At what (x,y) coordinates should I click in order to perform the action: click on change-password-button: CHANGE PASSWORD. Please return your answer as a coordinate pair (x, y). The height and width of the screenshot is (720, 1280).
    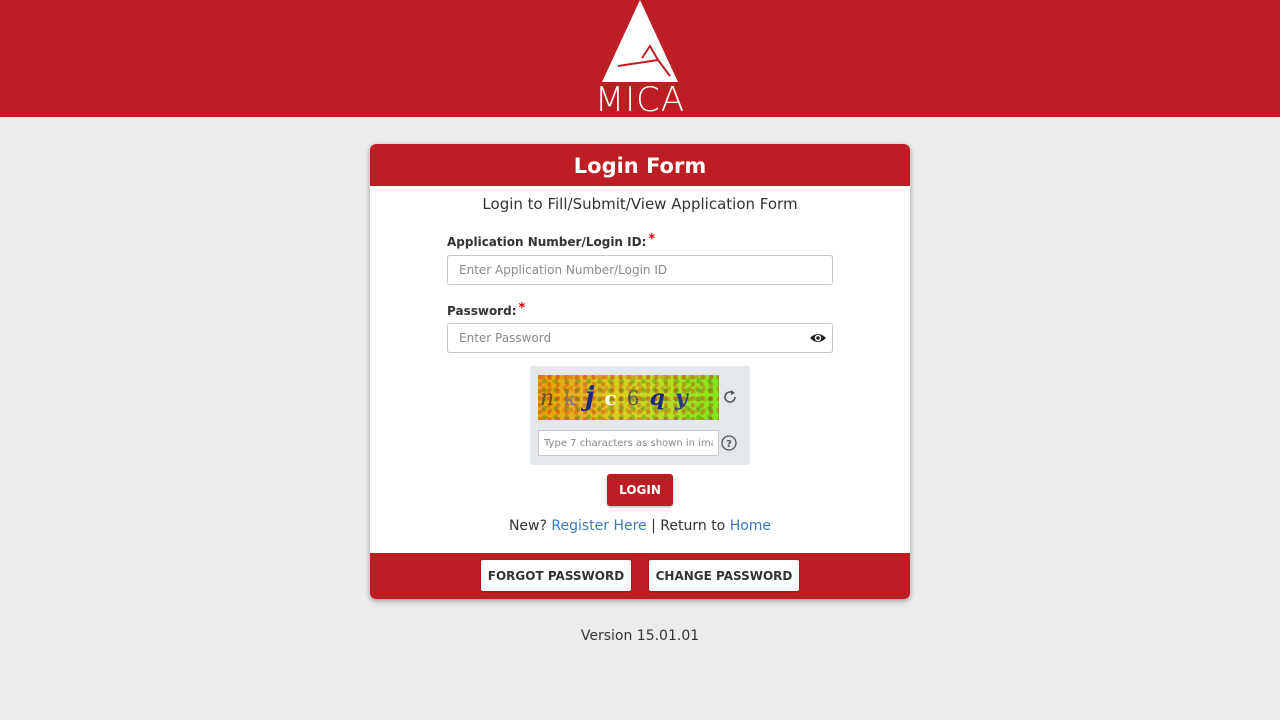
    Looking at the image, I should click on (724, 575).